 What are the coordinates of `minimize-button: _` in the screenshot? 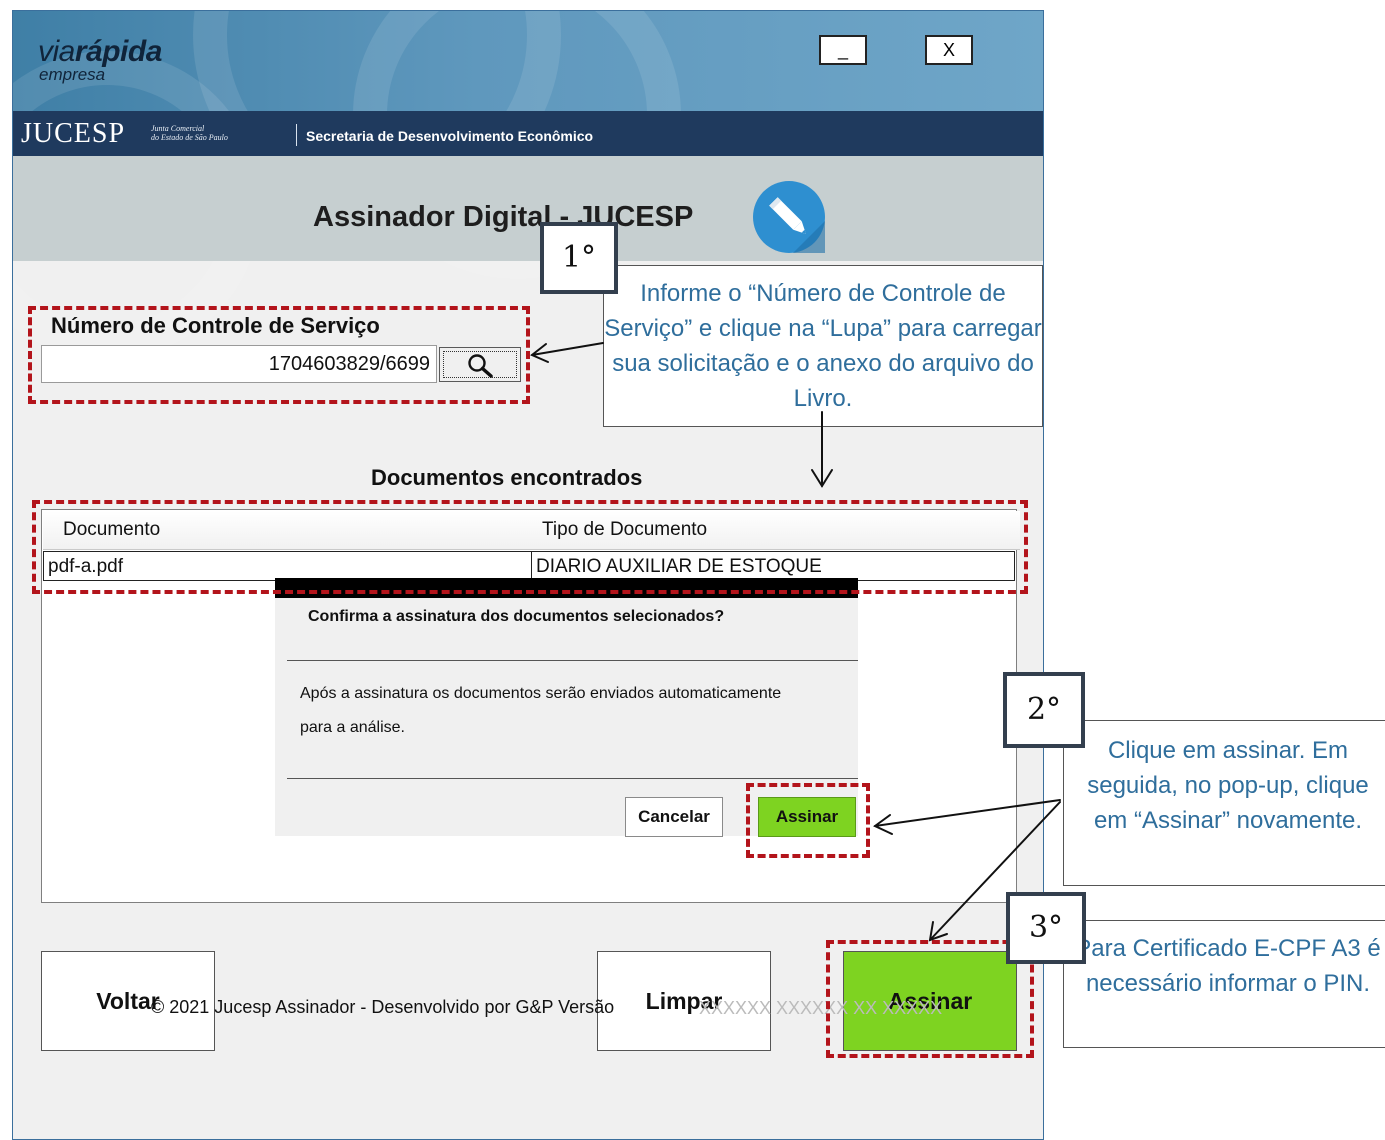 It's located at (843, 50).